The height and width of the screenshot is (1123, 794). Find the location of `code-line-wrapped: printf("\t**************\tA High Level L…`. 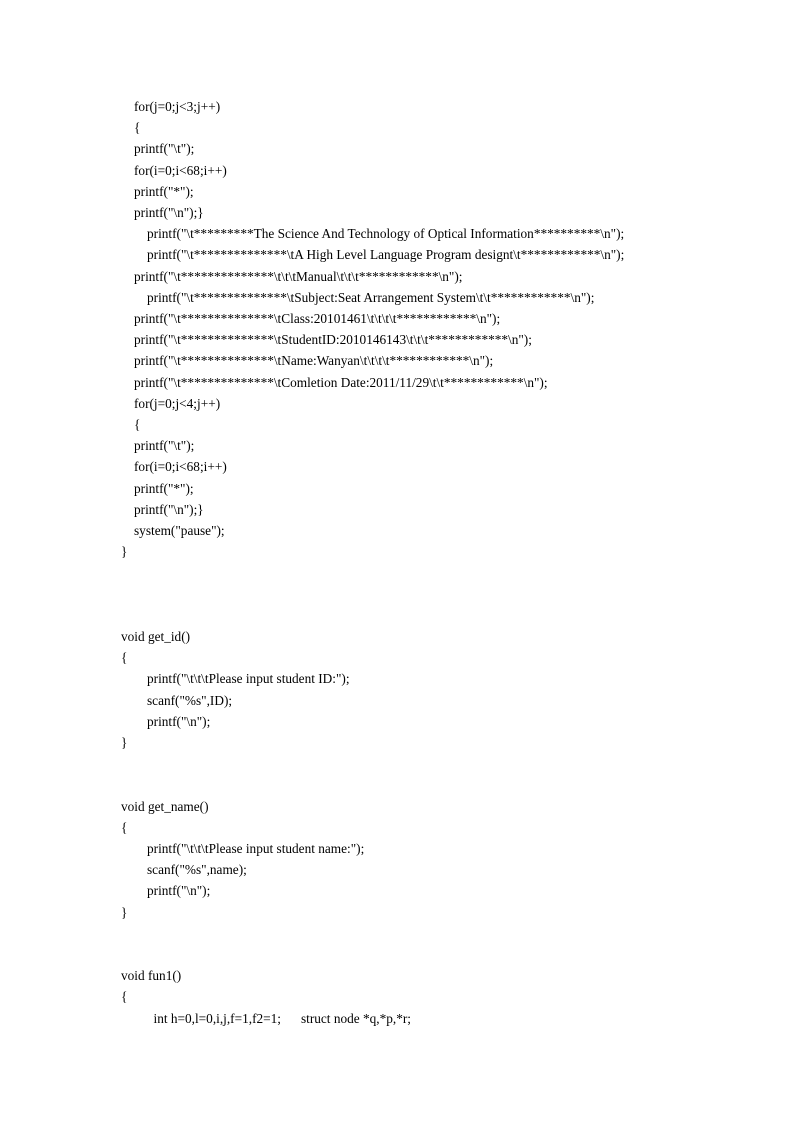

code-line-wrapped: printf("\t**************\tA High Level L… is located at coordinates (386, 255).